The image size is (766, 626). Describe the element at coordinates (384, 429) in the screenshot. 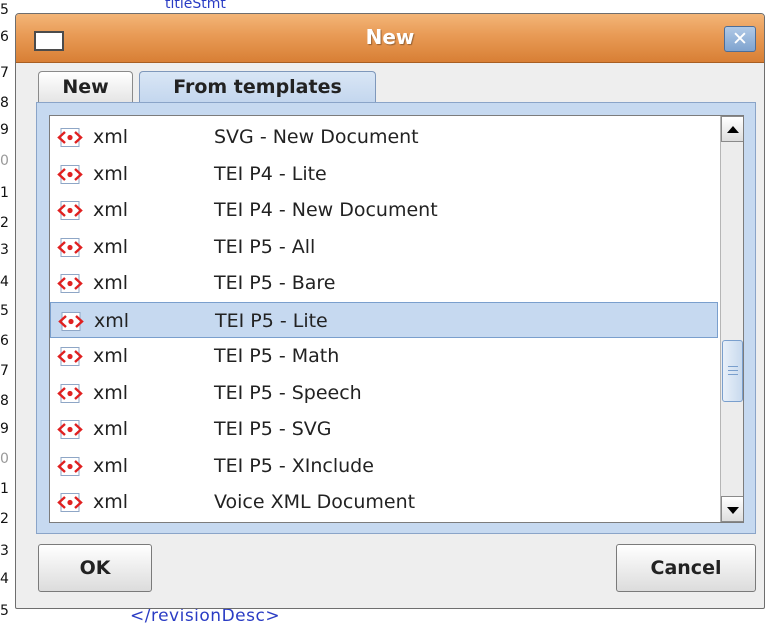

I see `template-row: xml TEI P5 - SVG` at that location.